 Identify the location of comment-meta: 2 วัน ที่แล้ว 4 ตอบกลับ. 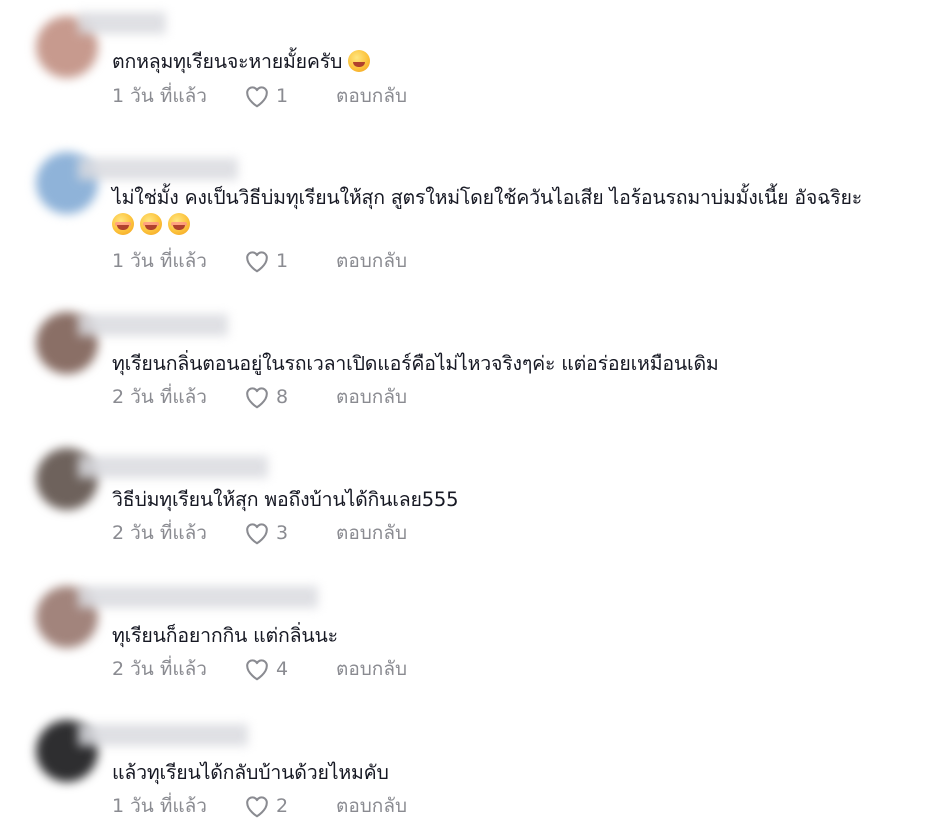
(259, 669).